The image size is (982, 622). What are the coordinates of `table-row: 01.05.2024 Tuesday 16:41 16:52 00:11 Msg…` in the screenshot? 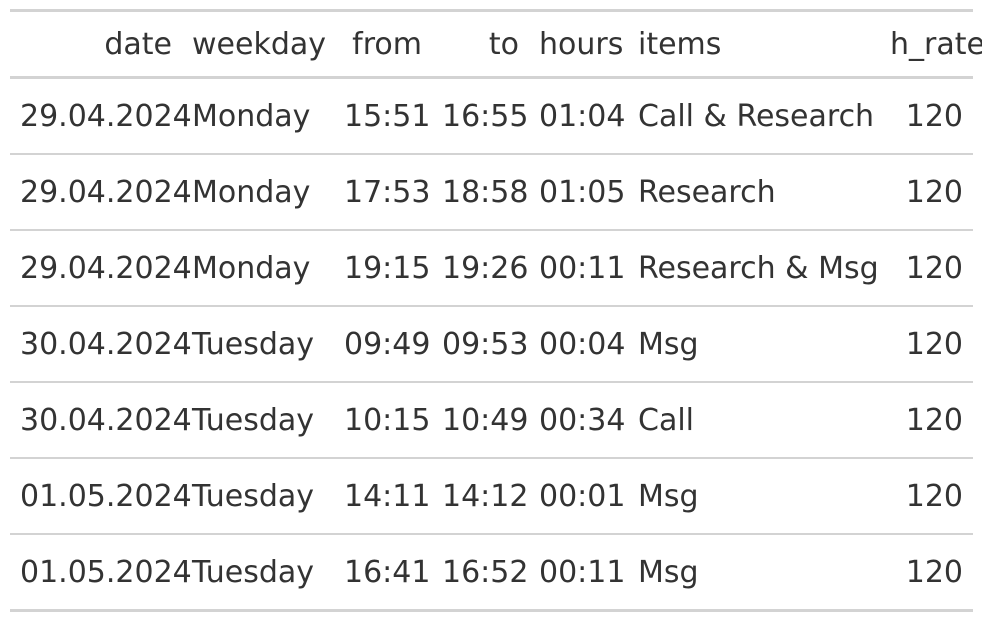 It's located at (491, 572).